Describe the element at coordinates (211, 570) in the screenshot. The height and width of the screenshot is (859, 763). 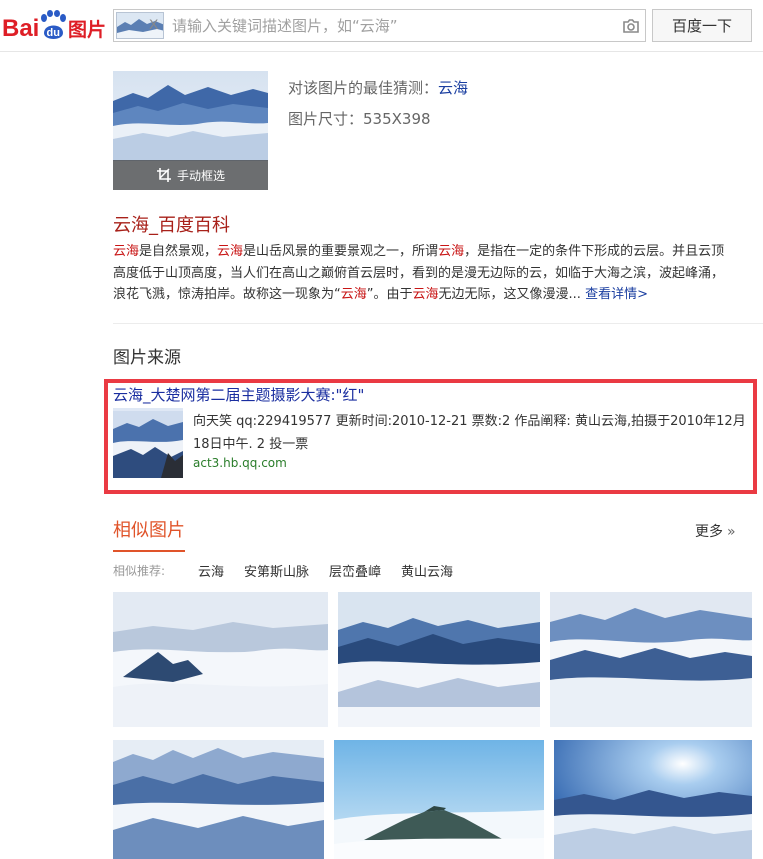
I see `rec-tag-1: 云海` at that location.